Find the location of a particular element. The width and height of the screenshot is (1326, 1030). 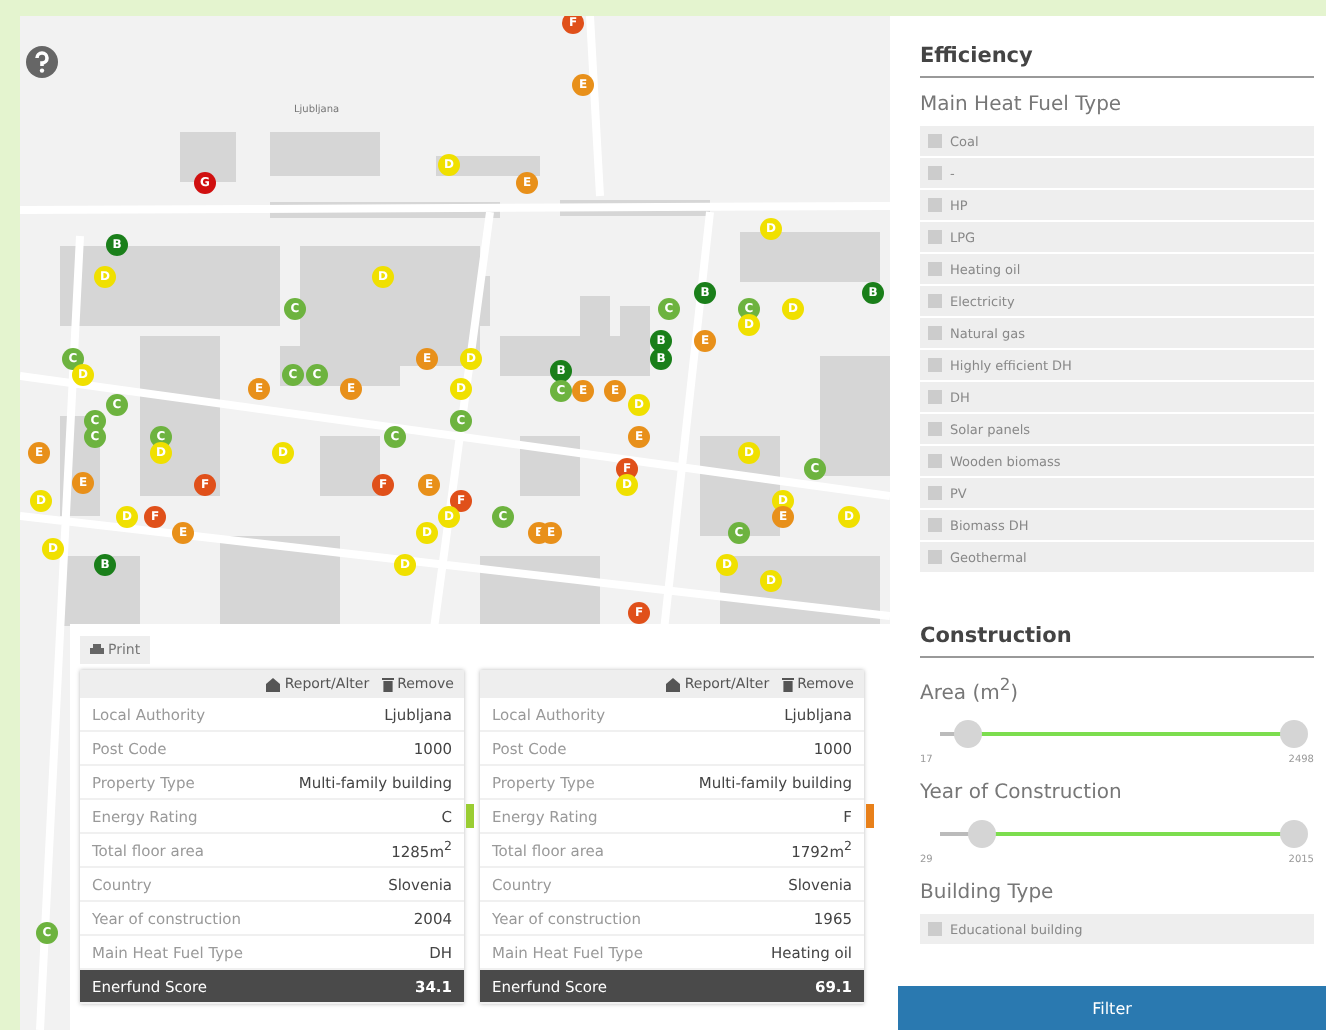

filter-title: Area (m$^{2}$) is located at coordinates (970, 689).